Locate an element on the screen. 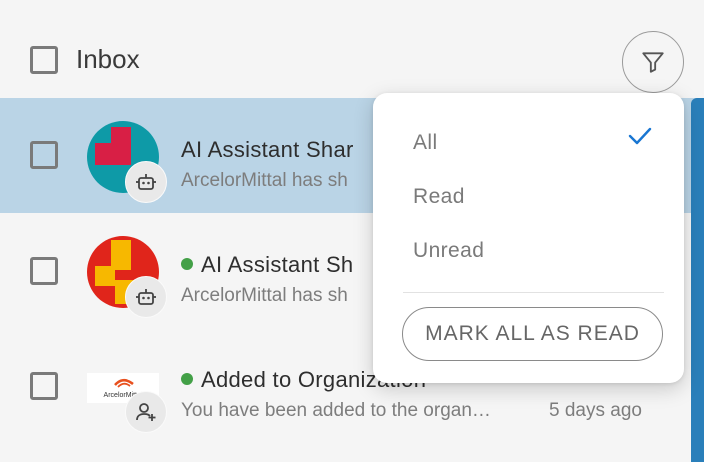  notification-title: AI Assistant Sh is located at coordinates (267, 265).